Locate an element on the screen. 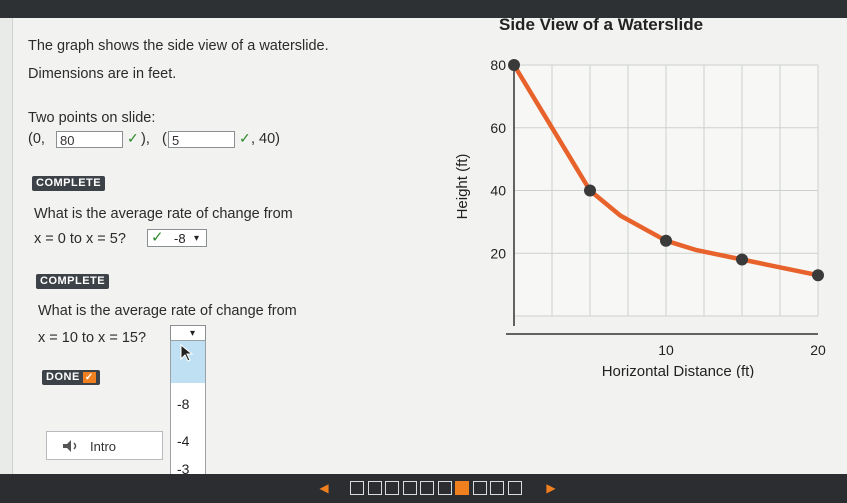 The height and width of the screenshot is (503, 847). point2-x-input: 5 is located at coordinates (201, 139).